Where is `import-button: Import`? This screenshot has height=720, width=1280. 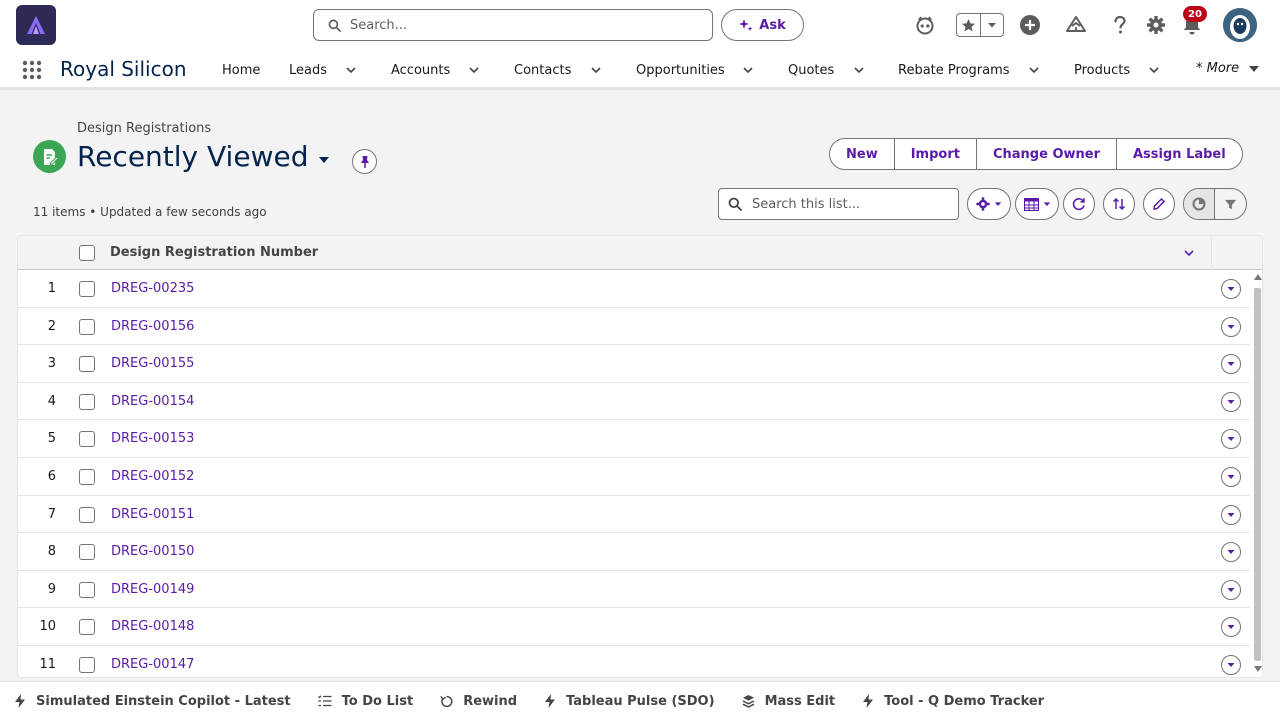
import-button: Import is located at coordinates (934, 154).